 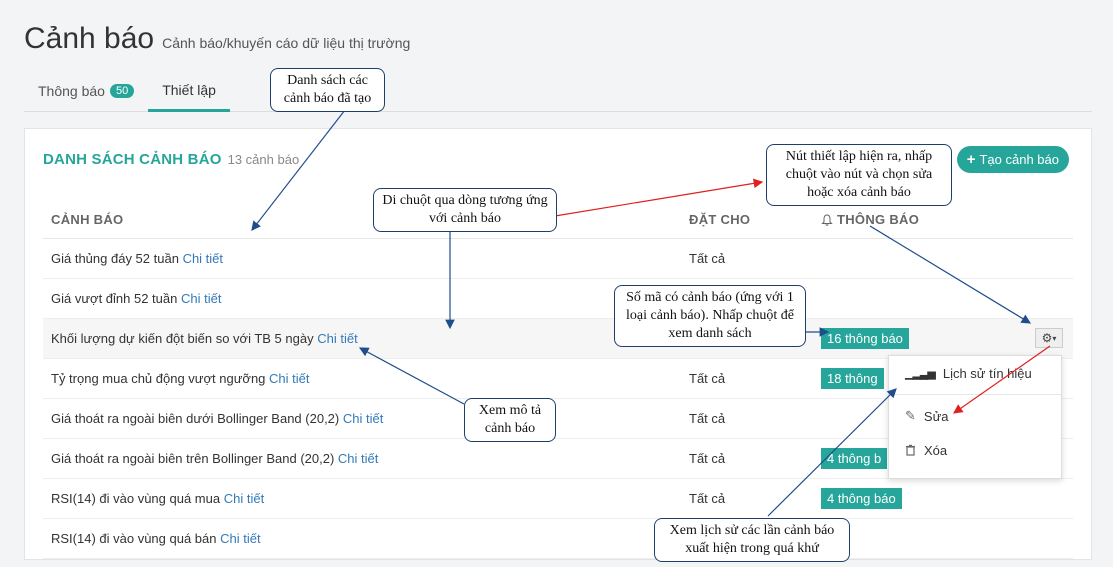 What do you see at coordinates (465, 210) in the screenshot?
I see `callout-hover-row: Di chuột qua dòng tương ứng với cảnh báo` at bounding box center [465, 210].